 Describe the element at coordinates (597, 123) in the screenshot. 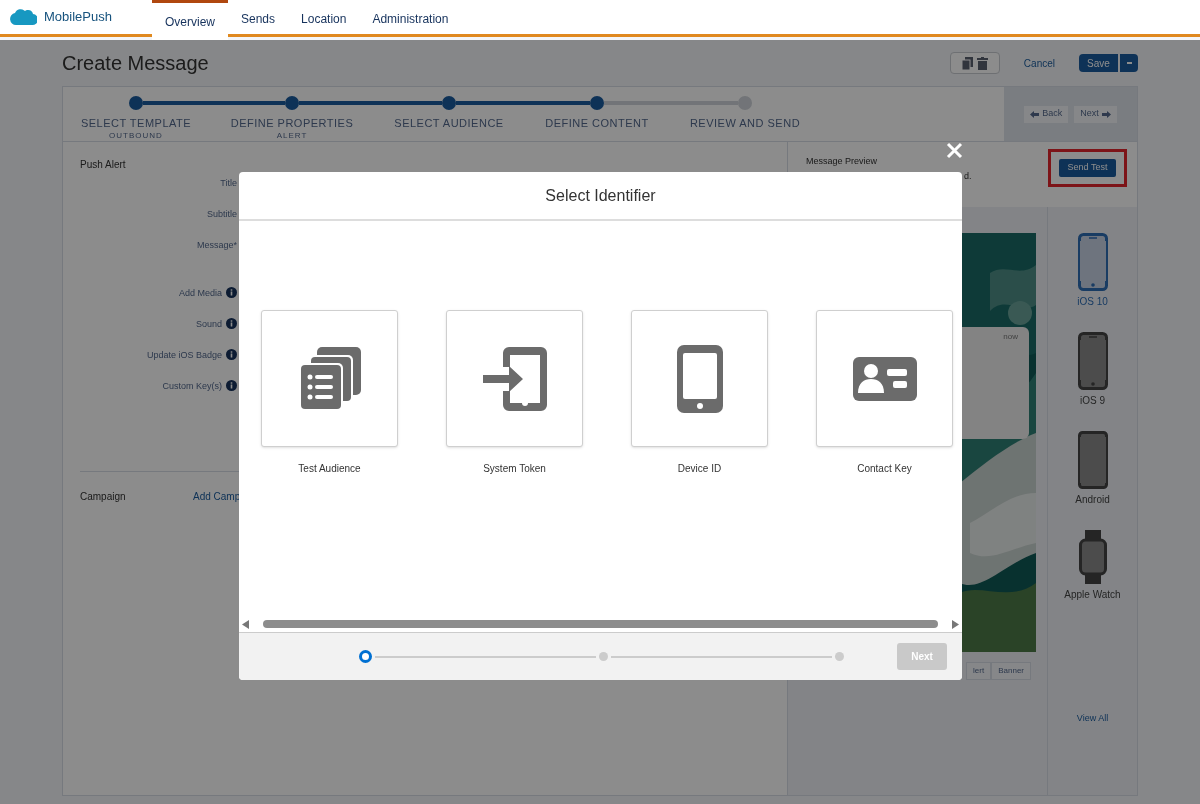

I see `step-label: DEFINE CONTENT` at that location.